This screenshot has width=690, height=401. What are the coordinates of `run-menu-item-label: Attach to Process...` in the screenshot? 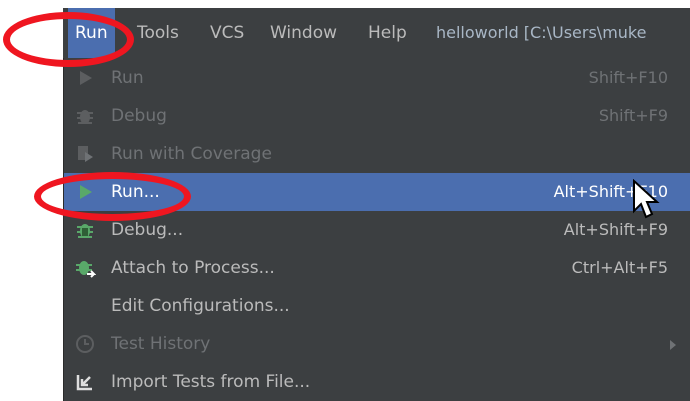 It's located at (193, 268).